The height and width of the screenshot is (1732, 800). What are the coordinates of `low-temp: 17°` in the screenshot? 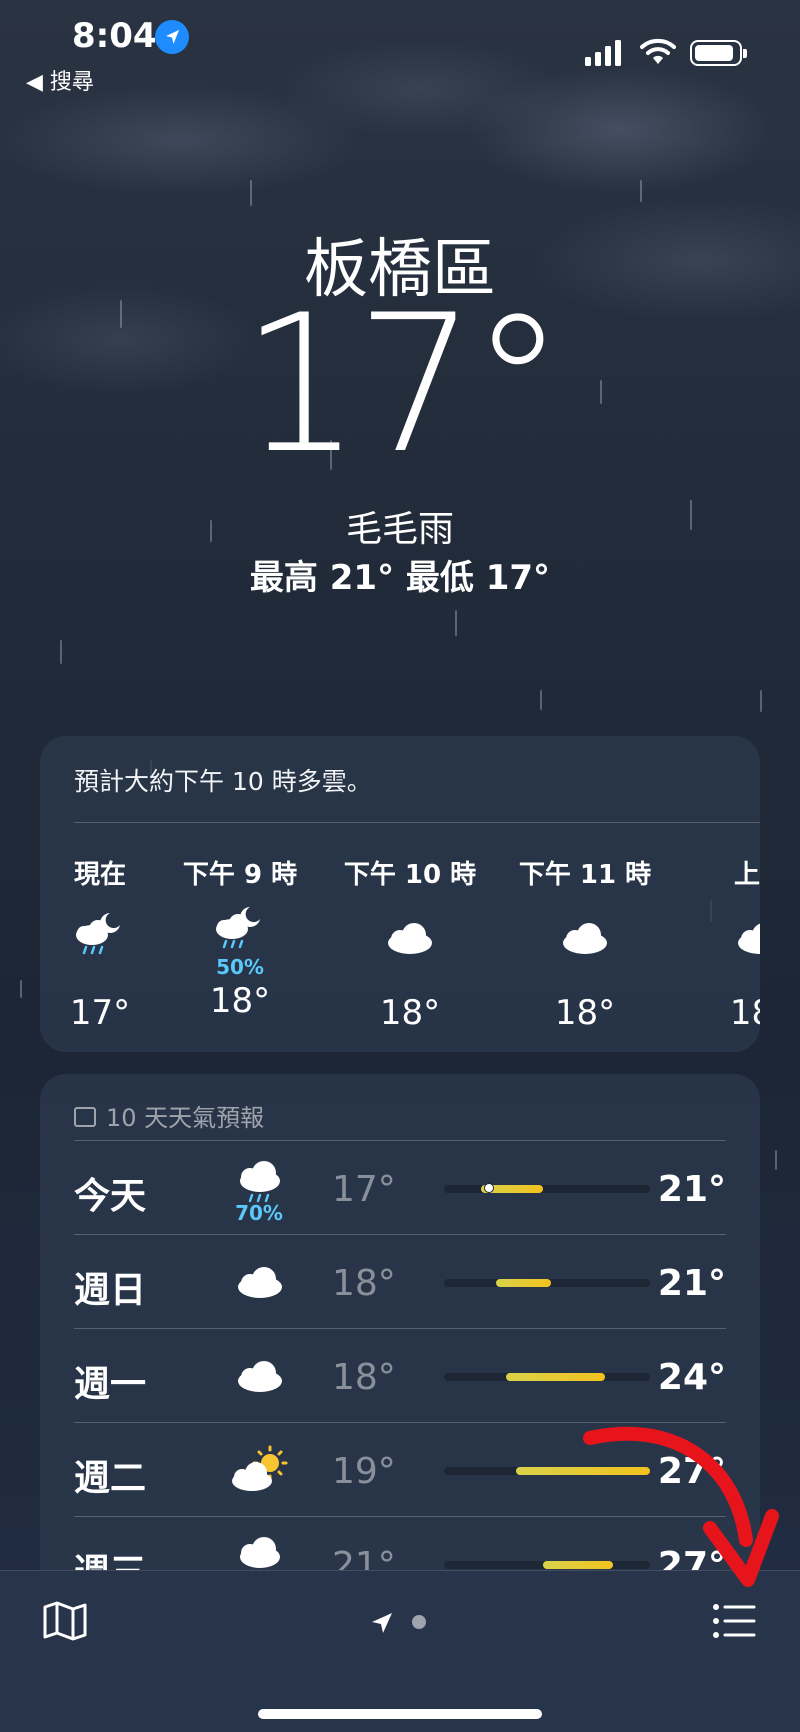 It's located at (364, 1189).